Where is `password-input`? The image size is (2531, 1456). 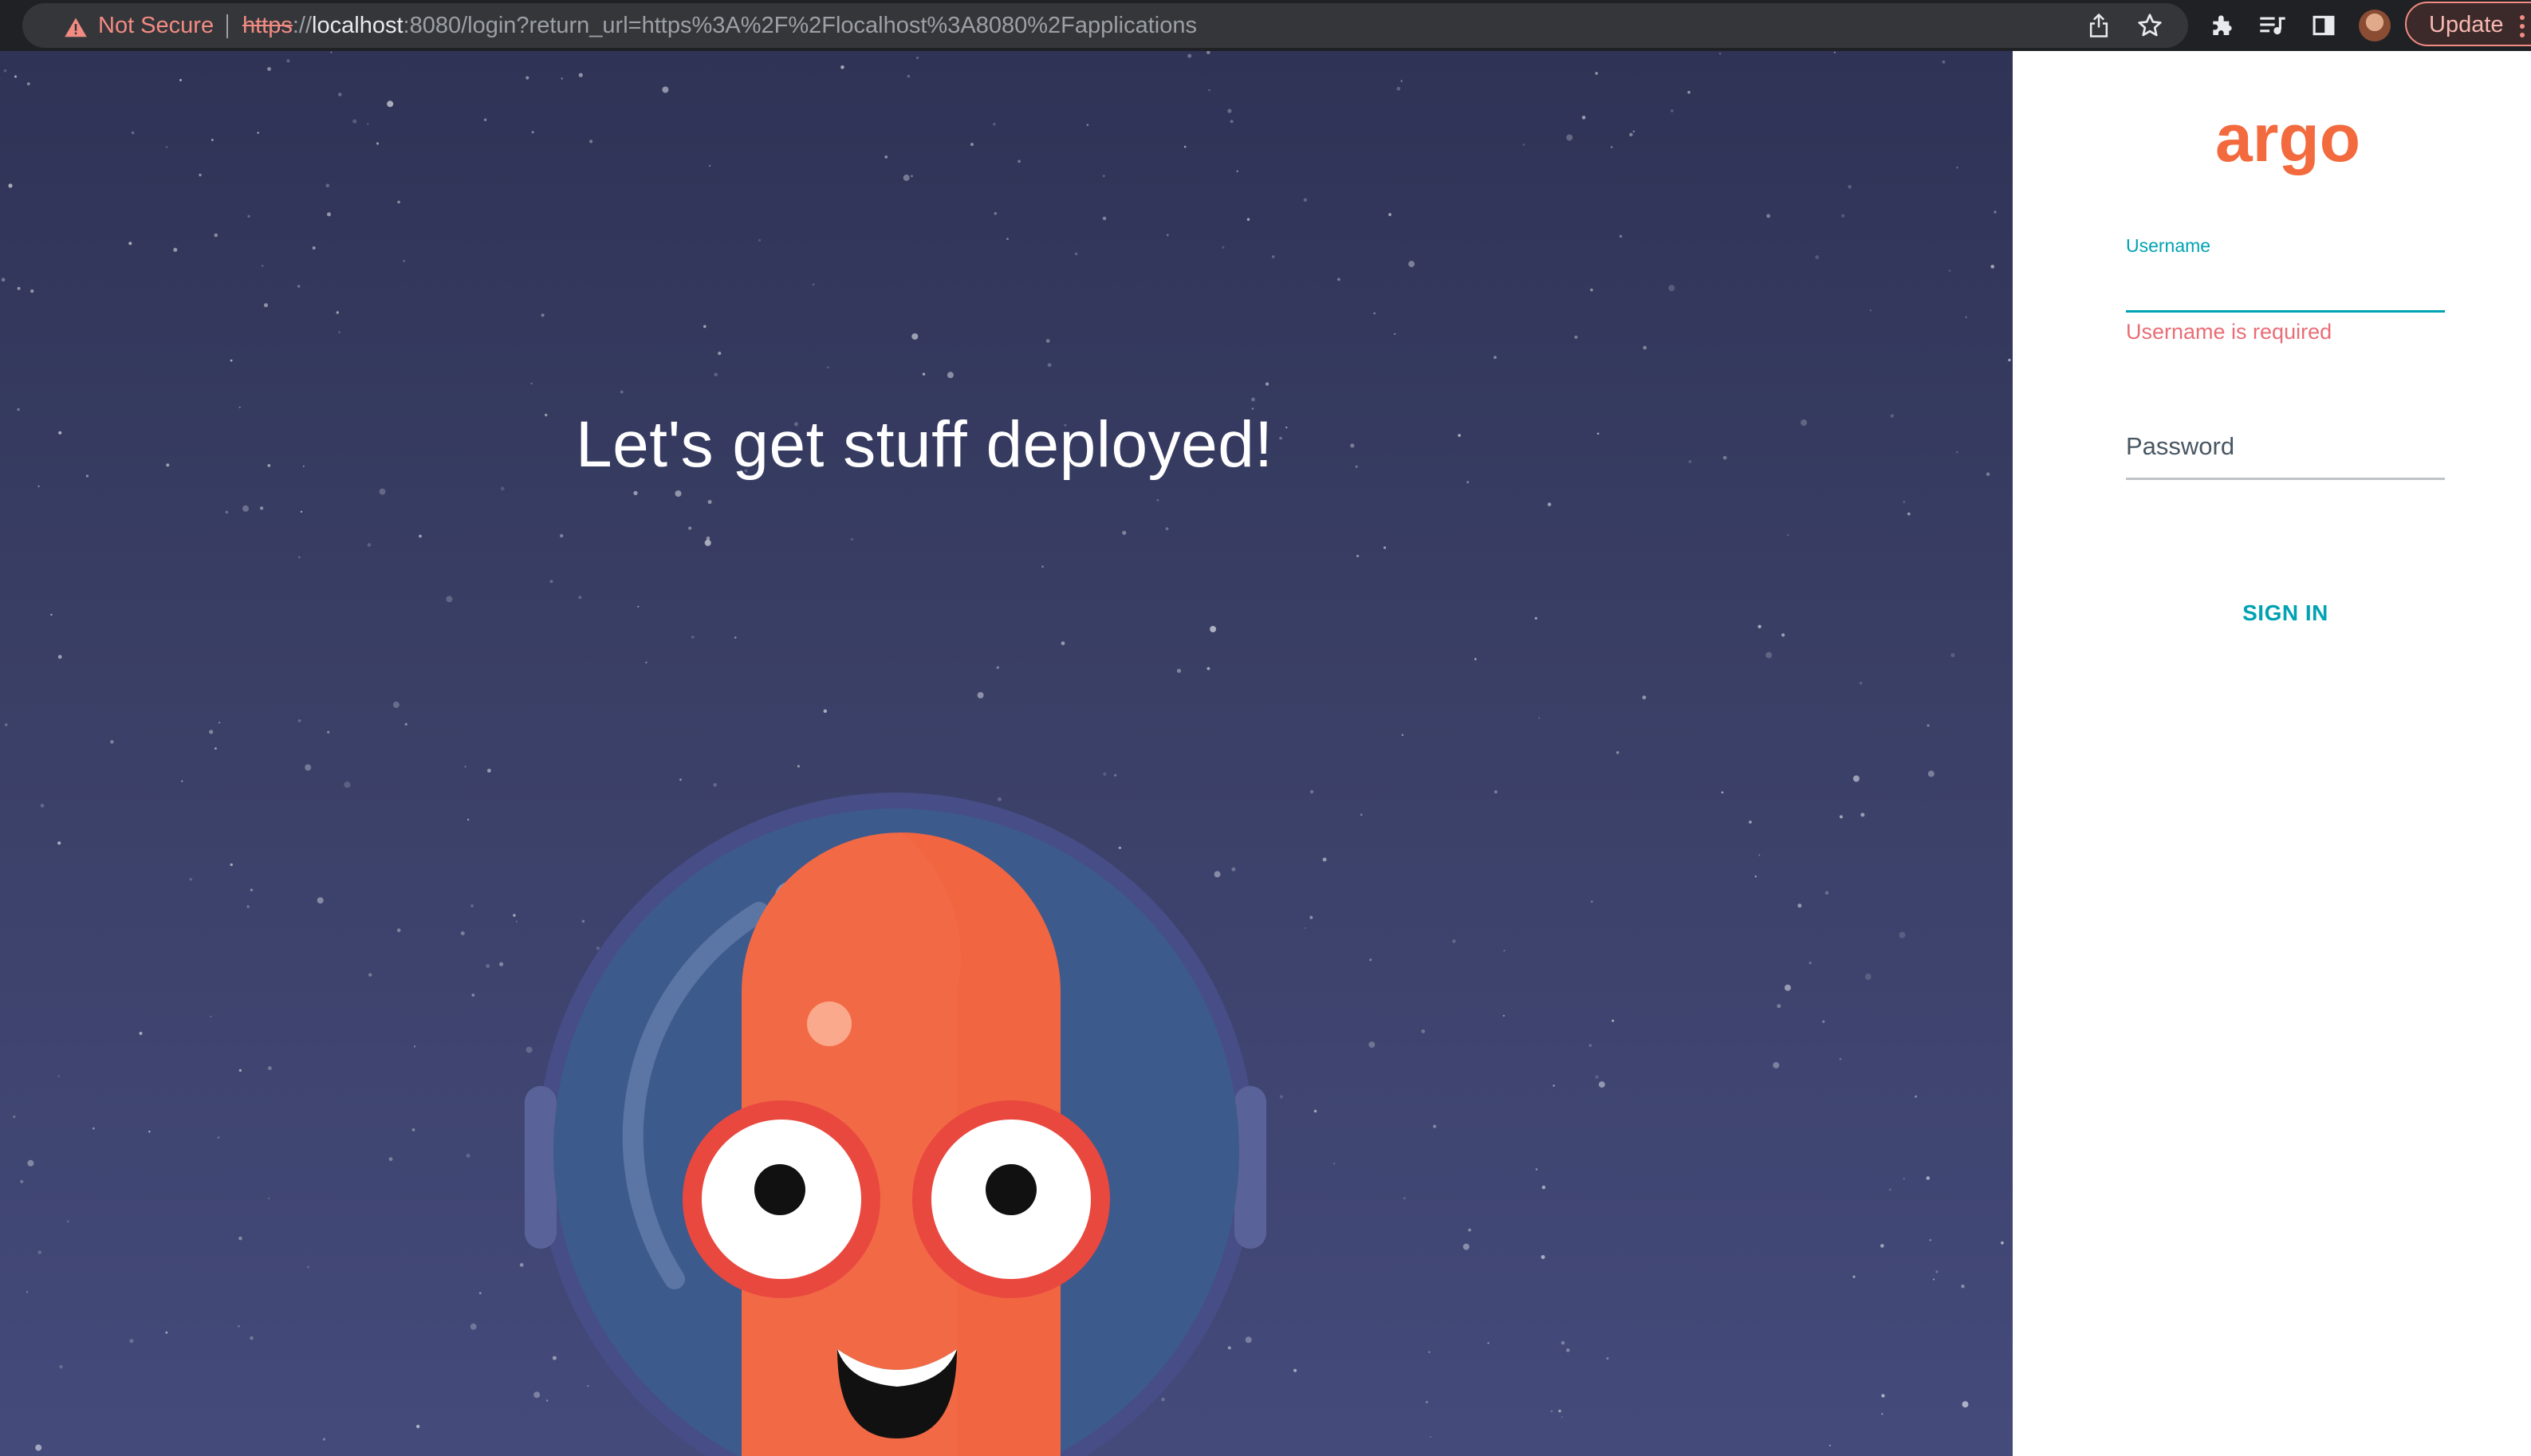
password-input is located at coordinates (2285, 452).